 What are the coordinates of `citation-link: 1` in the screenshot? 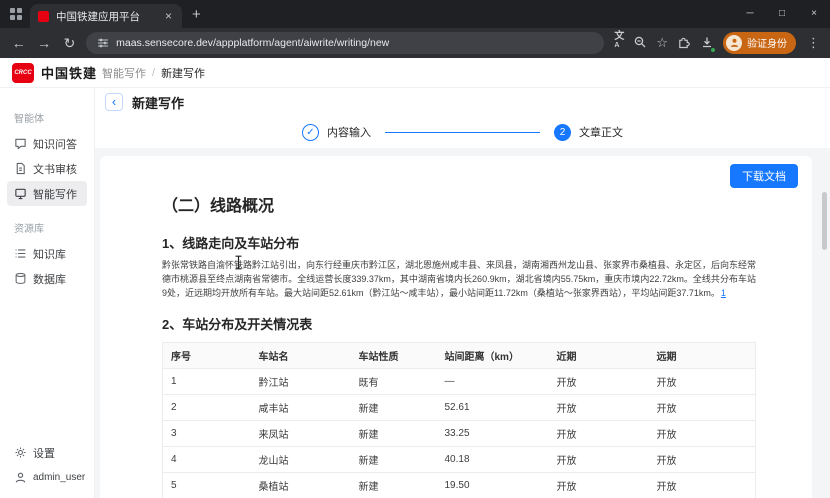 It's located at (723, 293).